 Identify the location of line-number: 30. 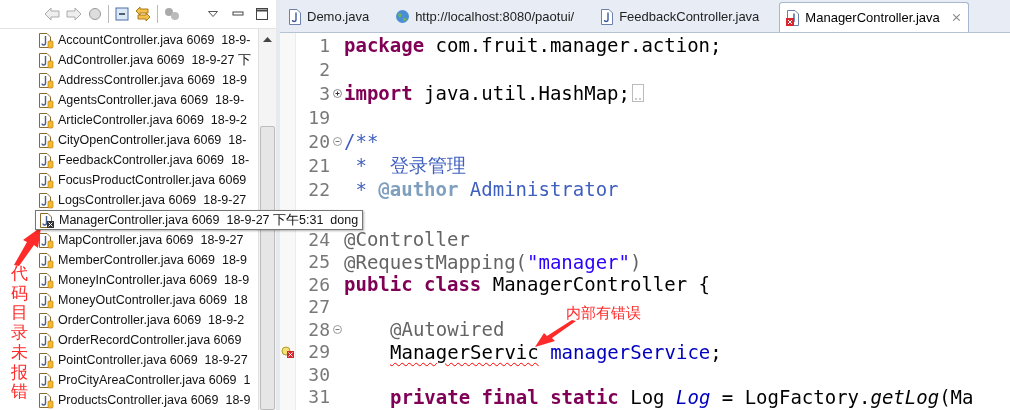
(318, 374).